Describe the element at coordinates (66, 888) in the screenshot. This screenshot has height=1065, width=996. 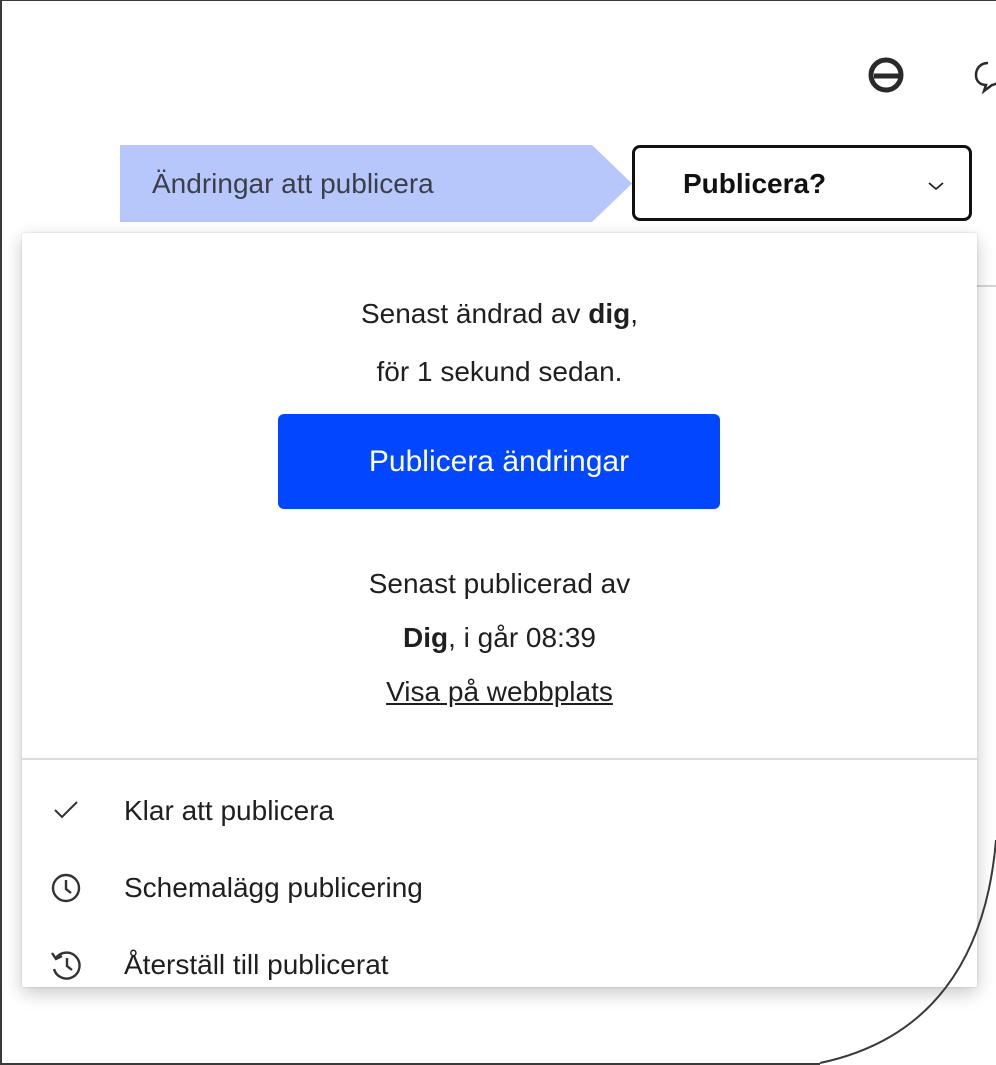
I see `clock-icon` at that location.